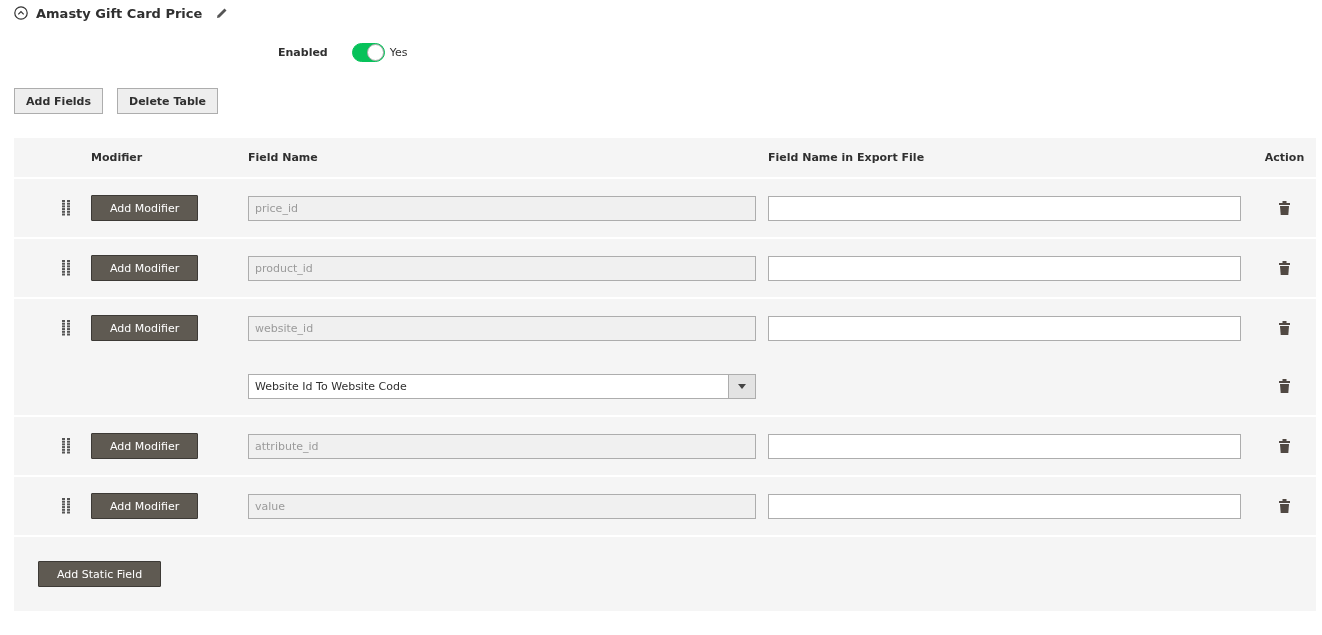 This screenshot has width=1322, height=635. What do you see at coordinates (283, 157) in the screenshot?
I see `column-header: Field Name` at bounding box center [283, 157].